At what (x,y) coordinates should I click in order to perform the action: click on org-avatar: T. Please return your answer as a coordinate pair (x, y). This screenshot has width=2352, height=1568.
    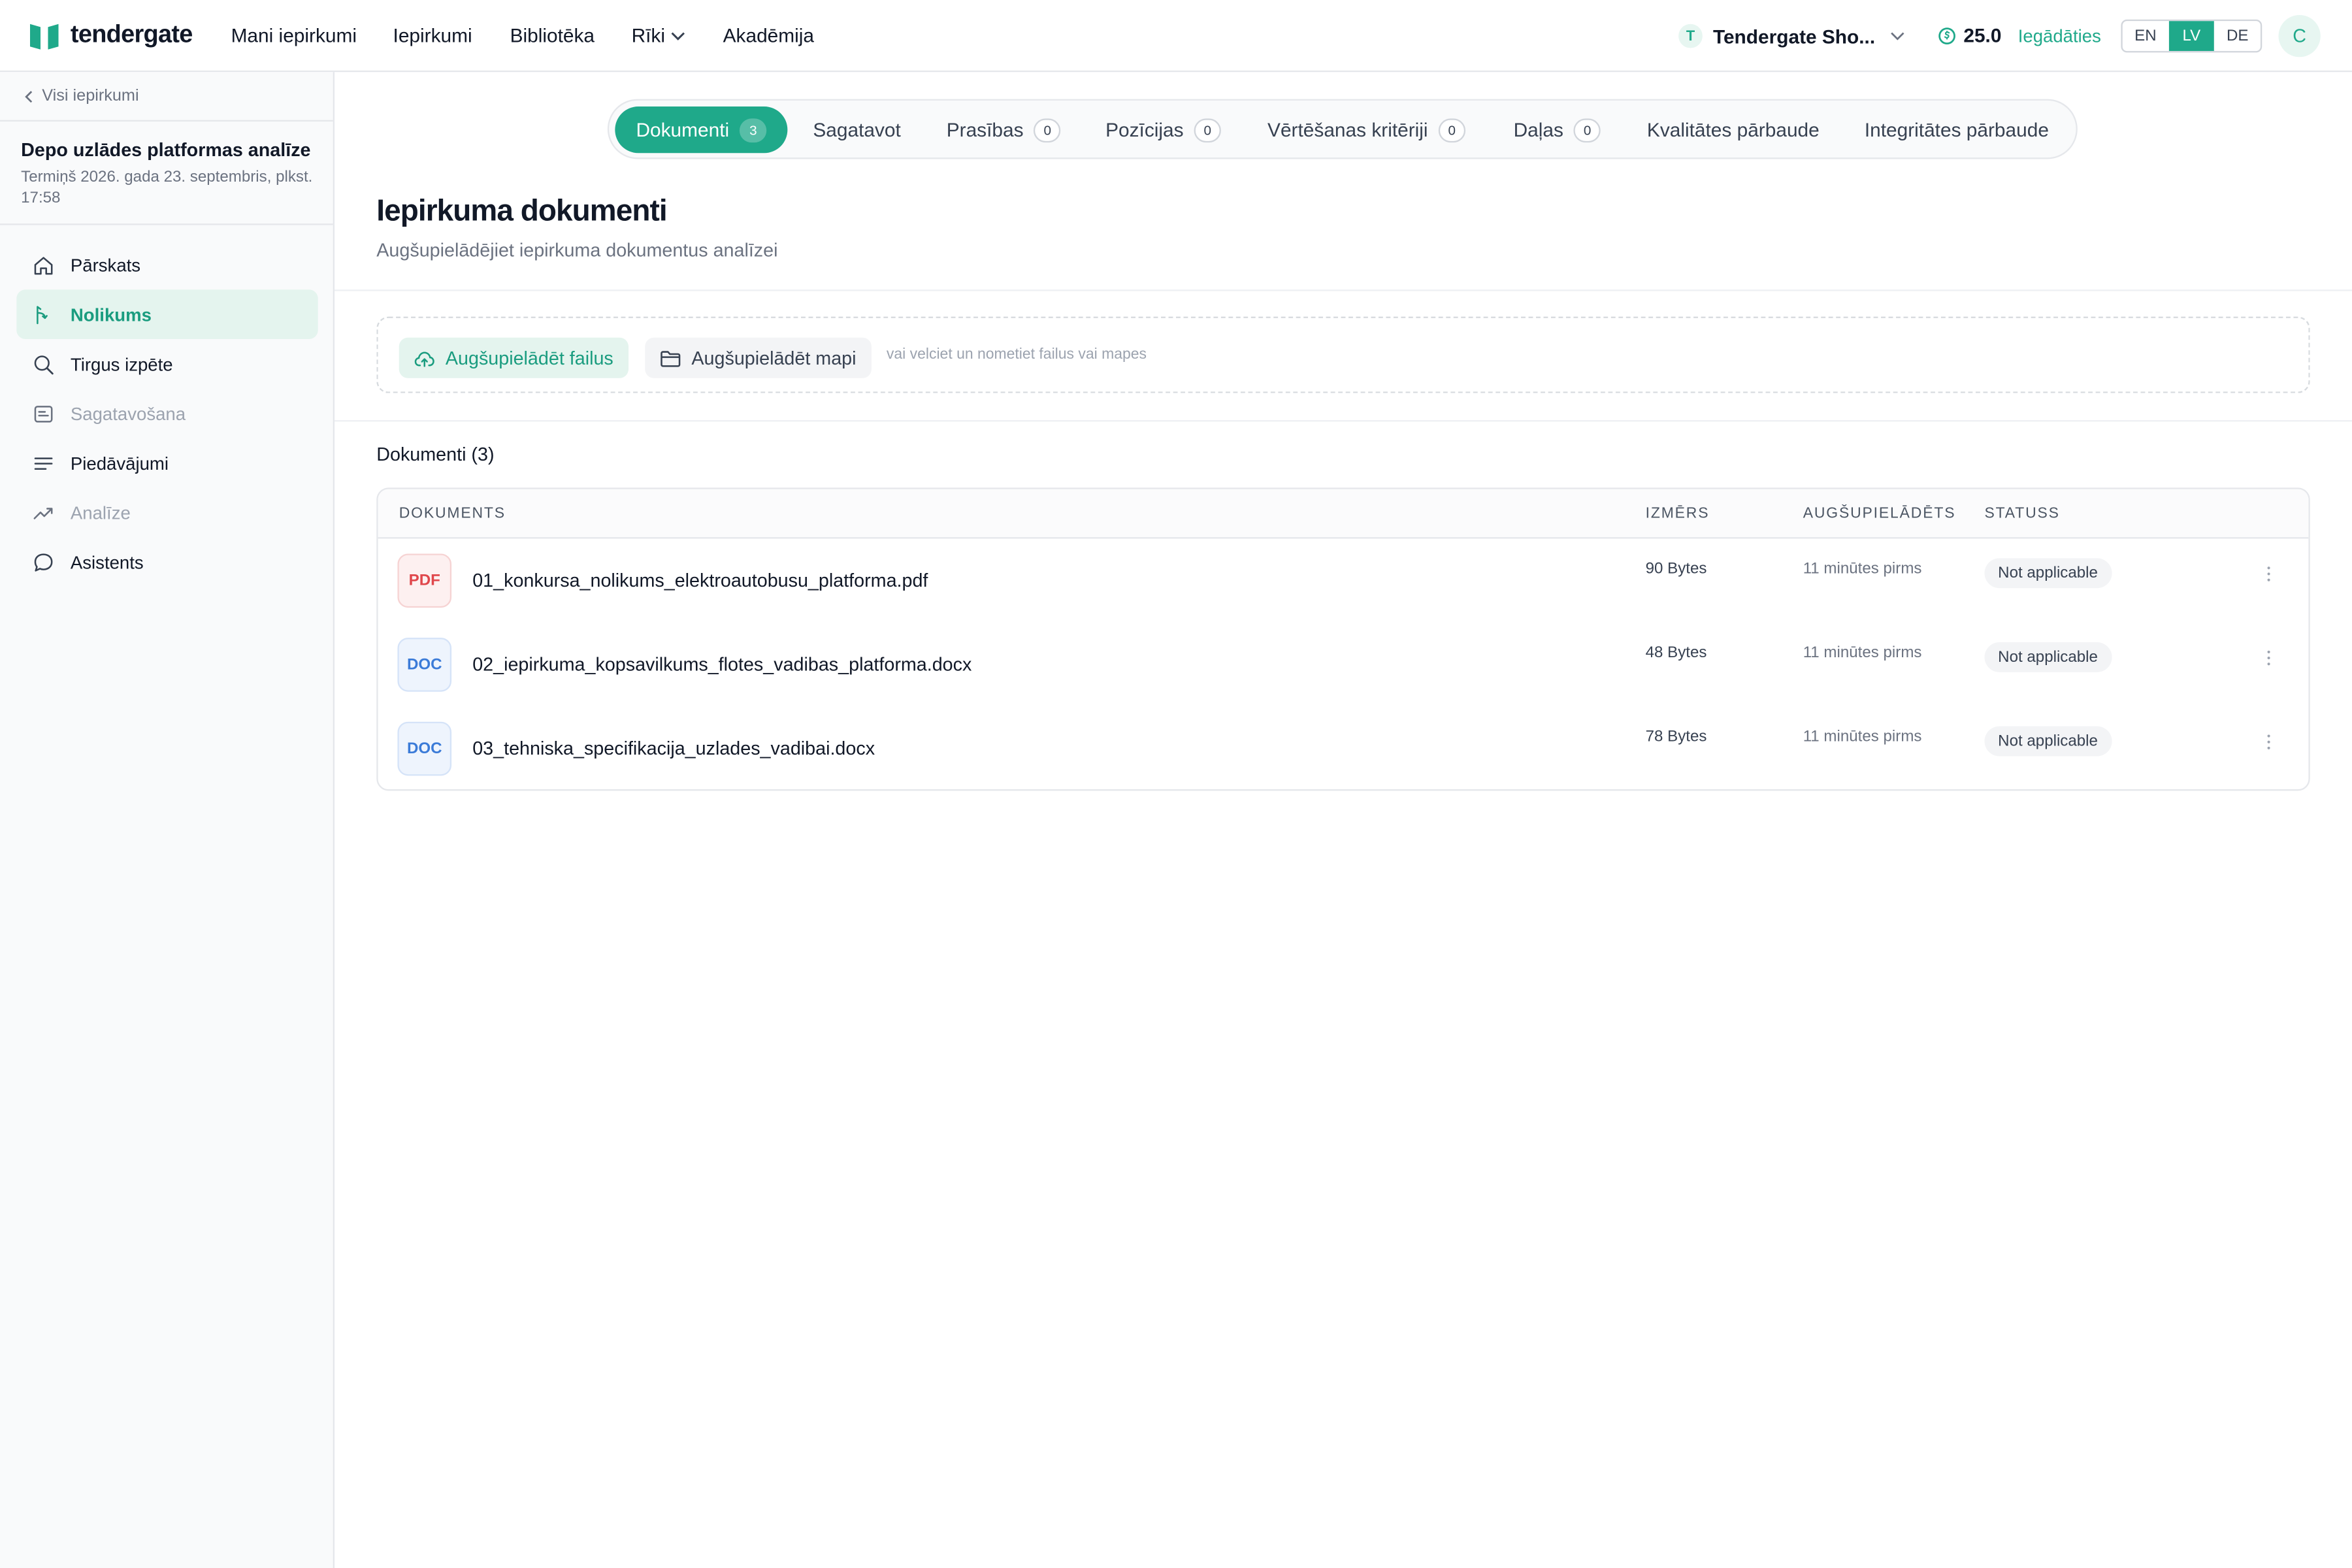
    Looking at the image, I should click on (1690, 36).